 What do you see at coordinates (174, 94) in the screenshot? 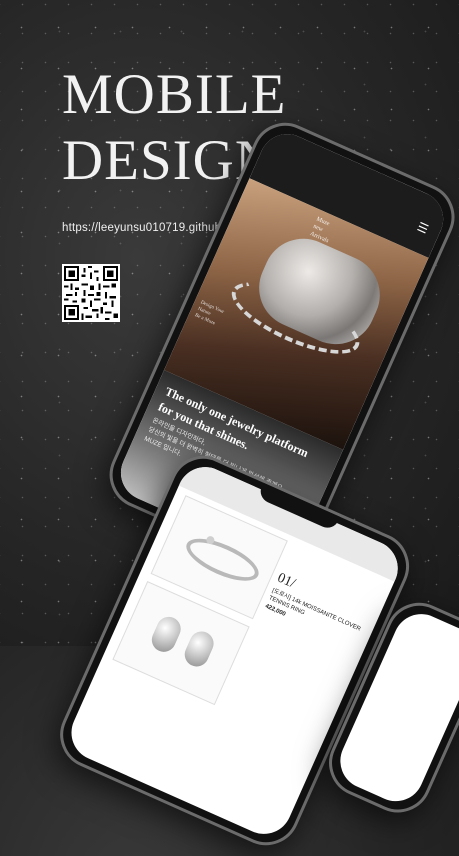
I see `title-line-1: MOBILE` at bounding box center [174, 94].